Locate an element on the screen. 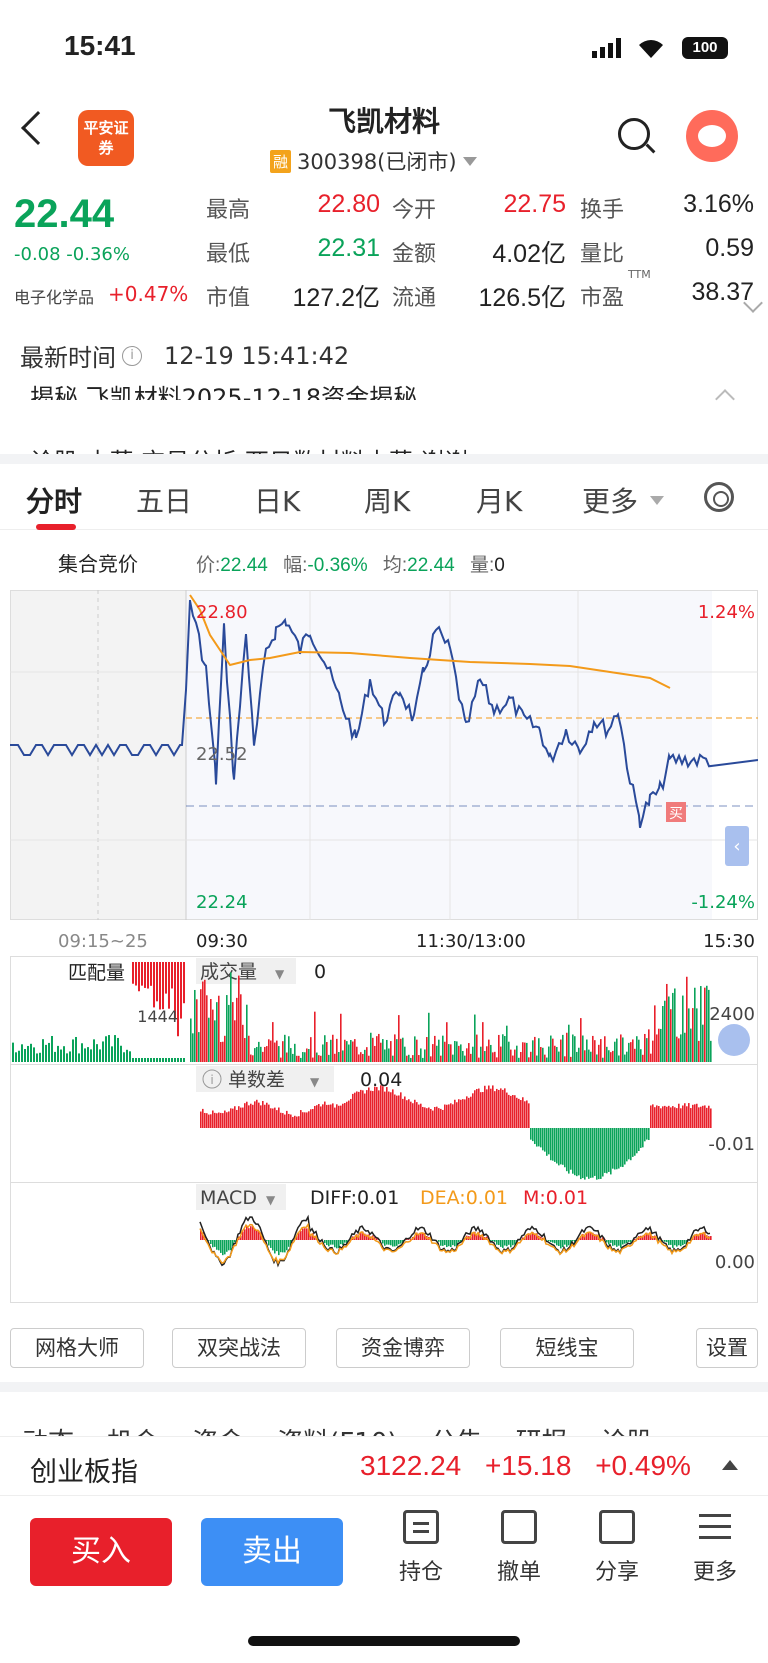 The image size is (768, 1663). home-indicator is located at coordinates (384, 1641).